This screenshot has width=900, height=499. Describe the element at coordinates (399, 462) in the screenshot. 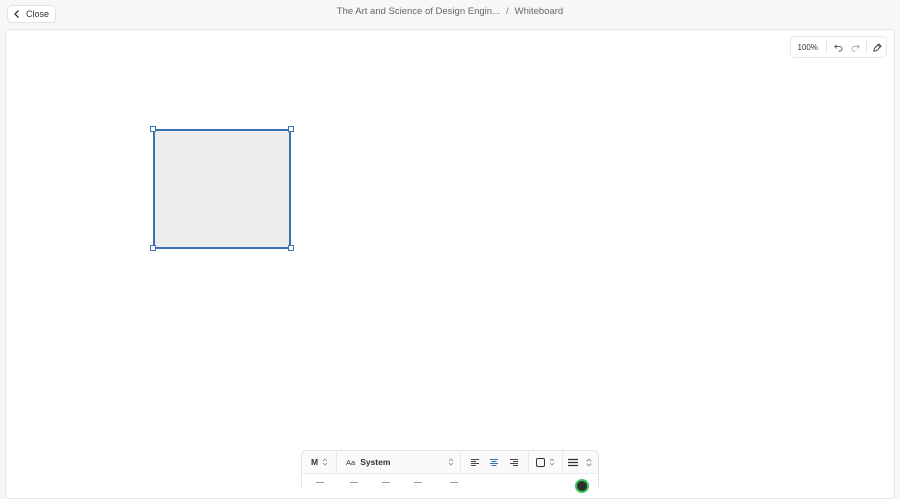

I see `font-select: Aa System` at that location.